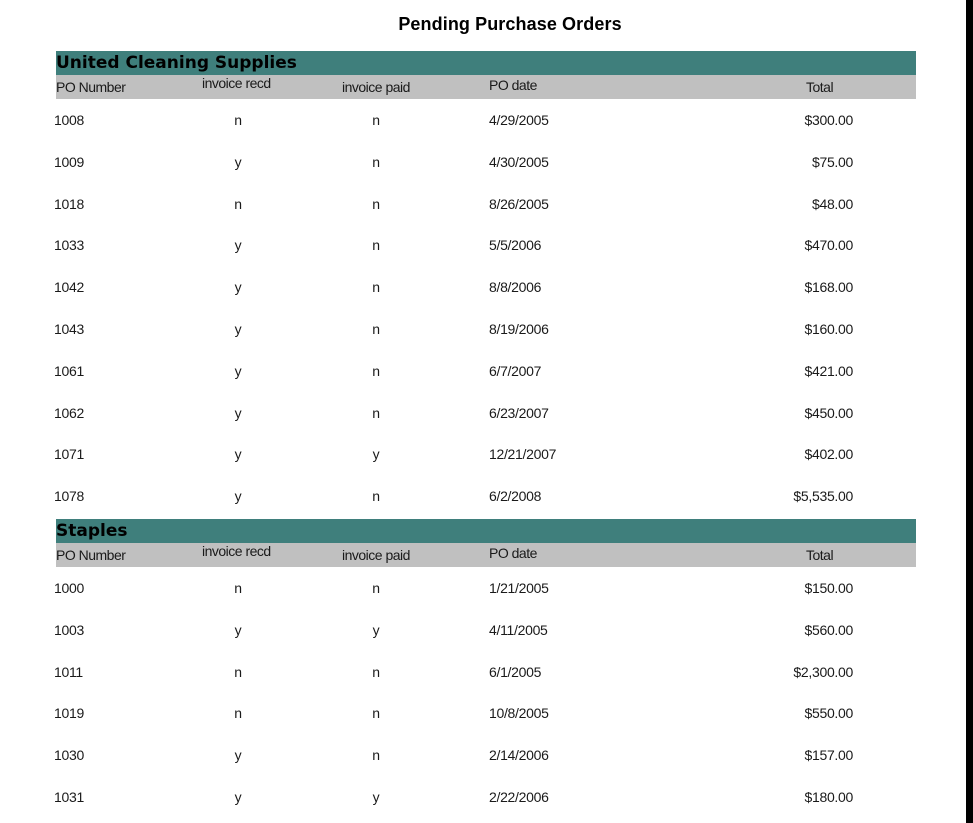 Image resolution: width=973 pixels, height=823 pixels. Describe the element at coordinates (828, 713) in the screenshot. I see `total-cell: $550.00` at that location.